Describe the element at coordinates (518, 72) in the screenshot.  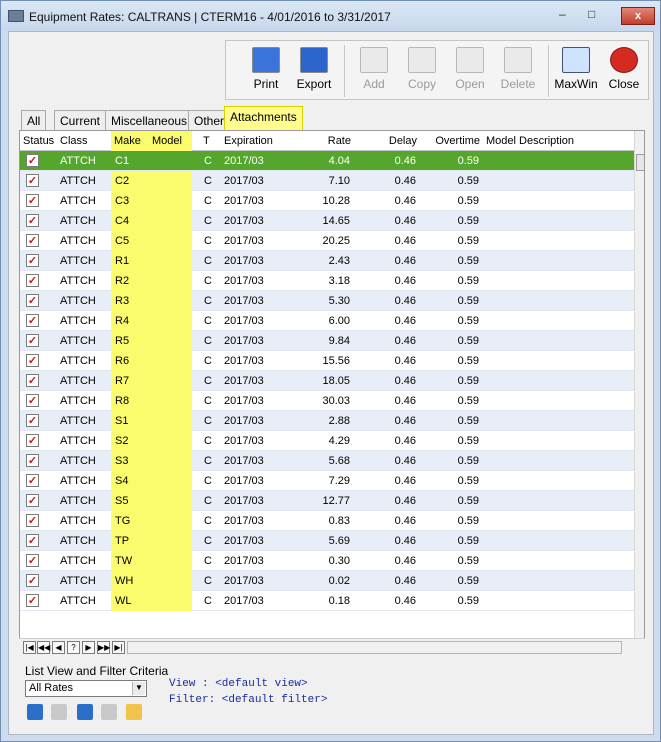
I see `delete-button: Delete` at that location.